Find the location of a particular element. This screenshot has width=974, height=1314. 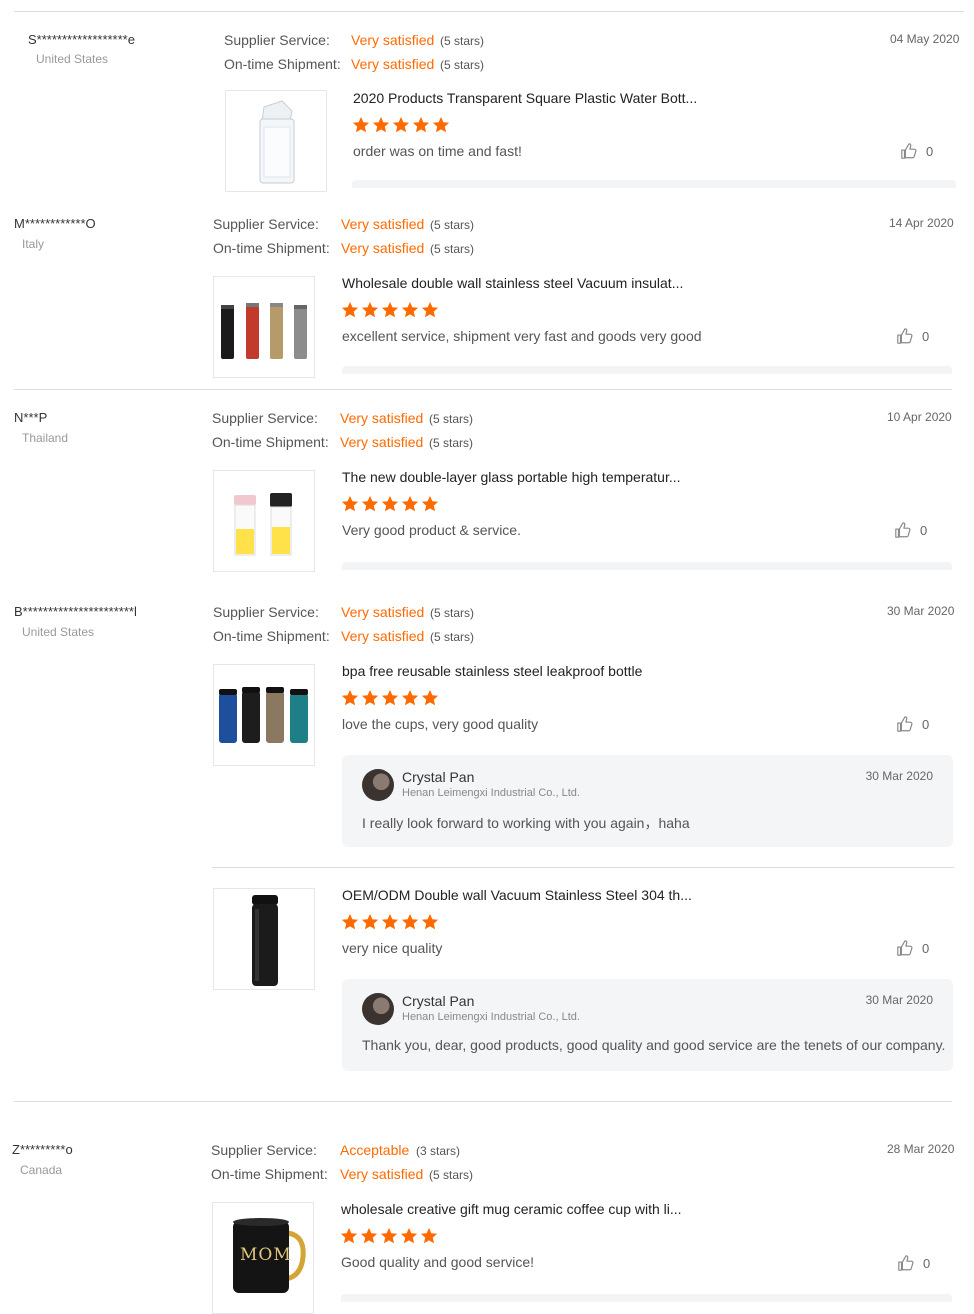

review-date: 04 May 2020 is located at coordinates (925, 39).